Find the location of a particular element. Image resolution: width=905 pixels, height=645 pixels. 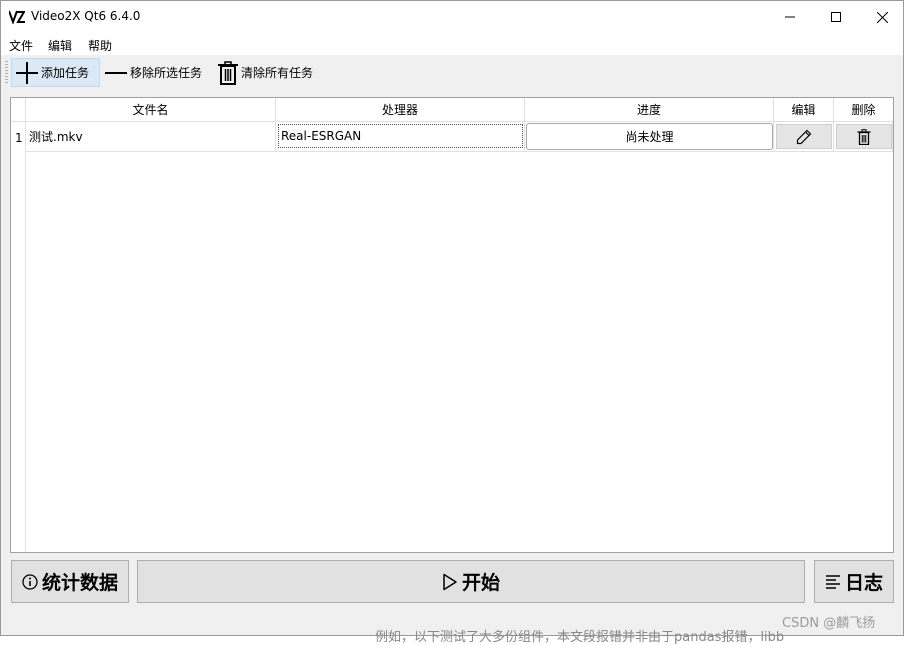

video2x-logo-icon is located at coordinates (17, 17).